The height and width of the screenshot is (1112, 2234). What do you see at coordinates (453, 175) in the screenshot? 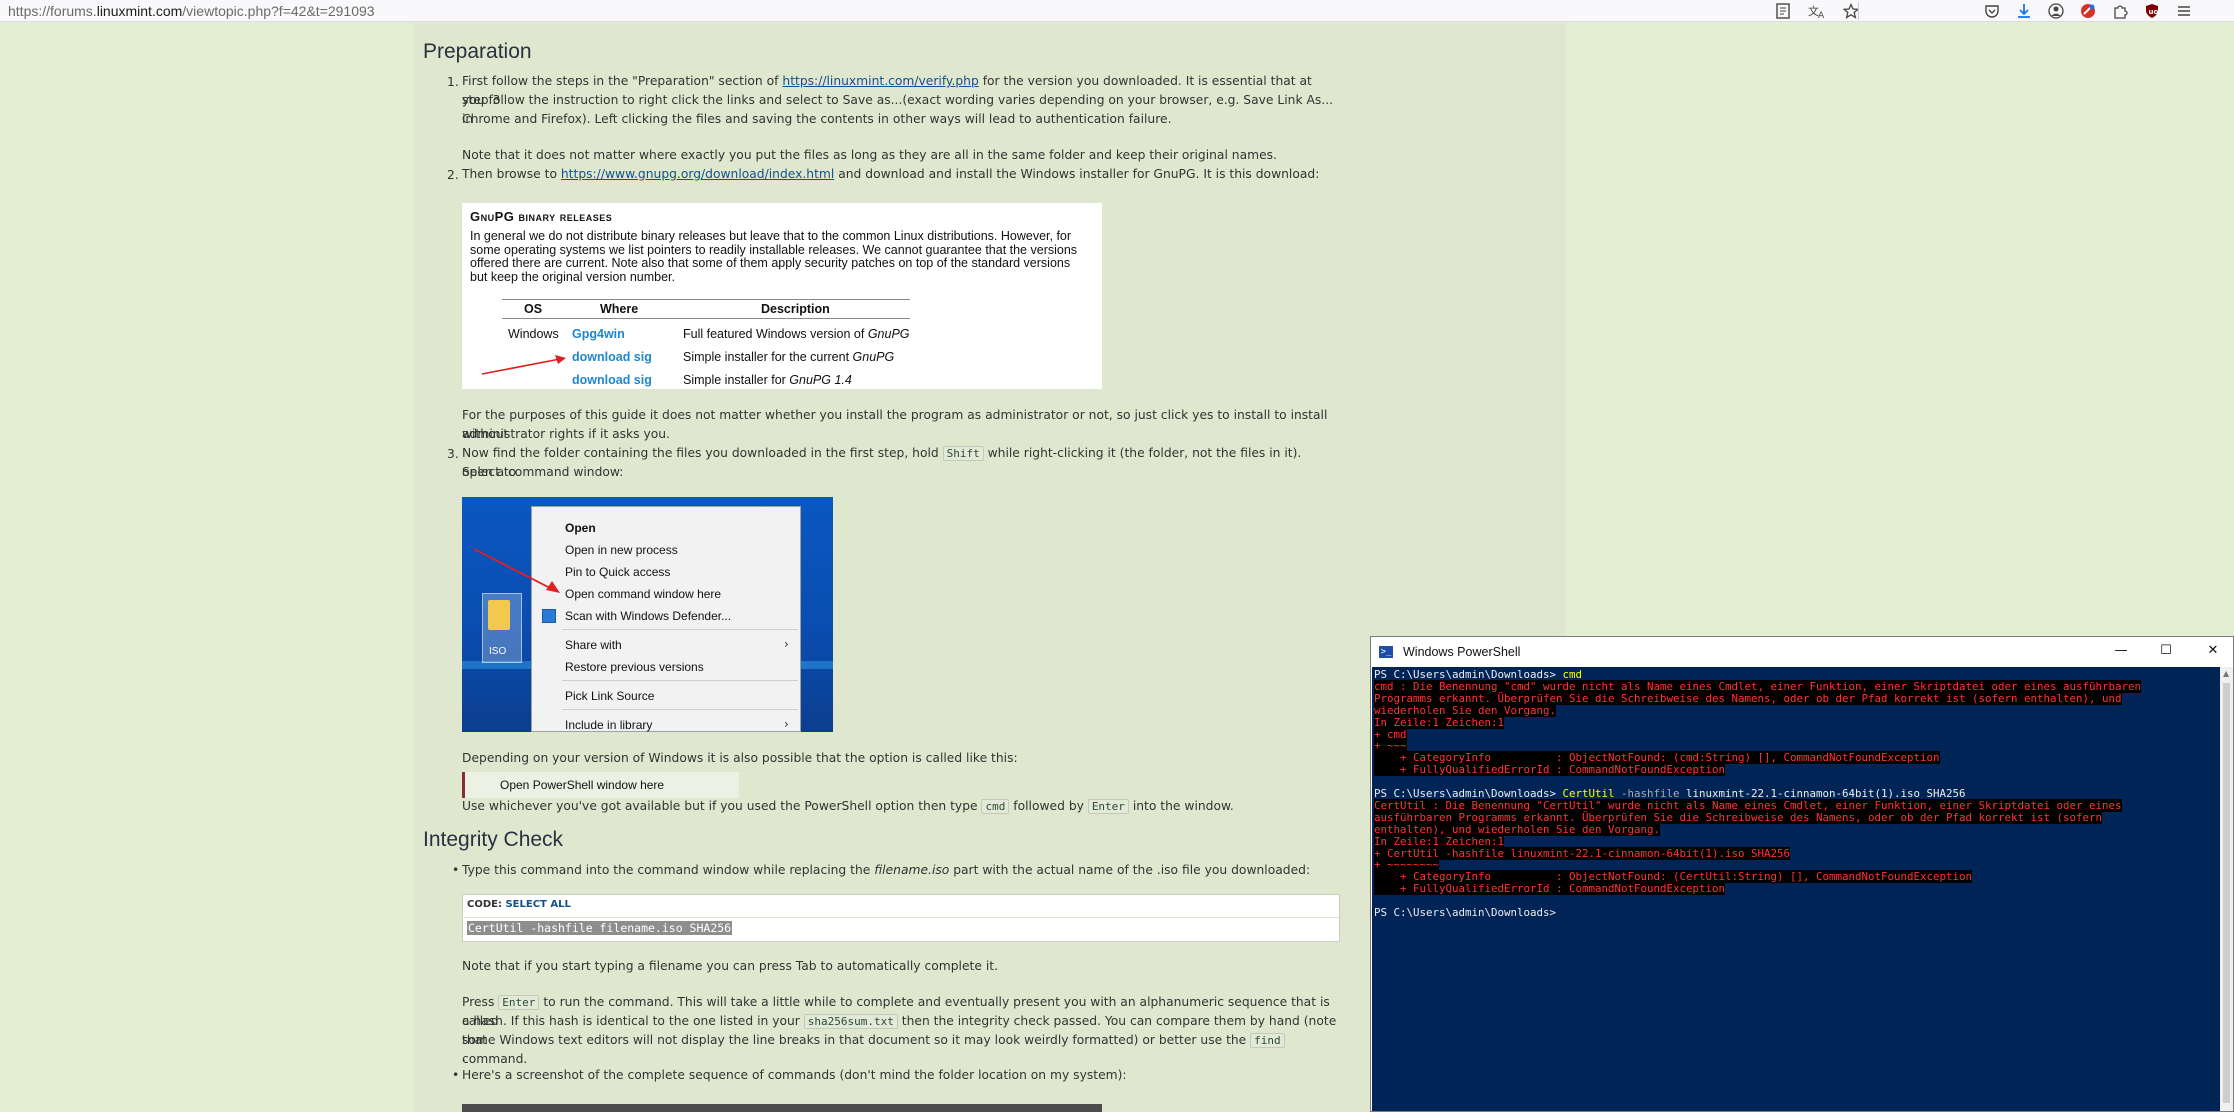
I see `step2-number: 2.` at bounding box center [453, 175].